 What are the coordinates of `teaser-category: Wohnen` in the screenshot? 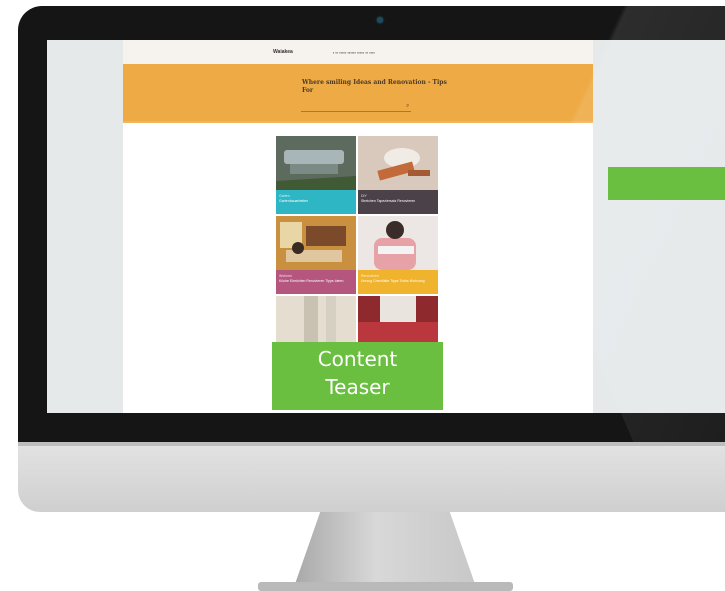 It's located at (285, 276).